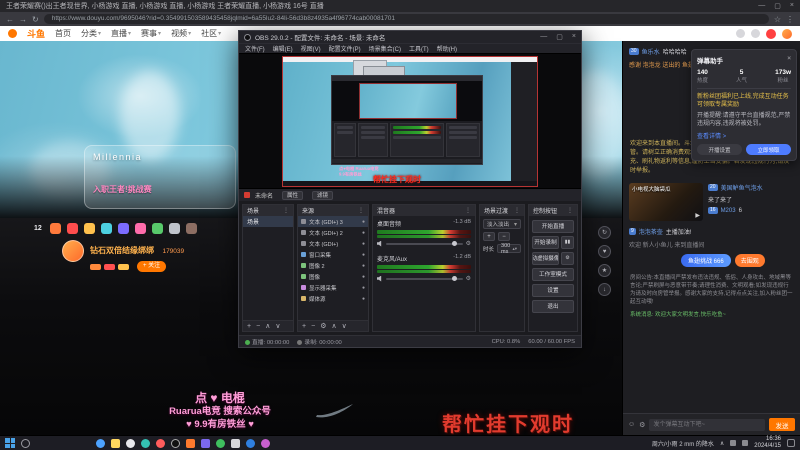 This screenshot has width=800, height=450. I want to click on nav-item-categories: 分类 ▾, so click(91, 33).